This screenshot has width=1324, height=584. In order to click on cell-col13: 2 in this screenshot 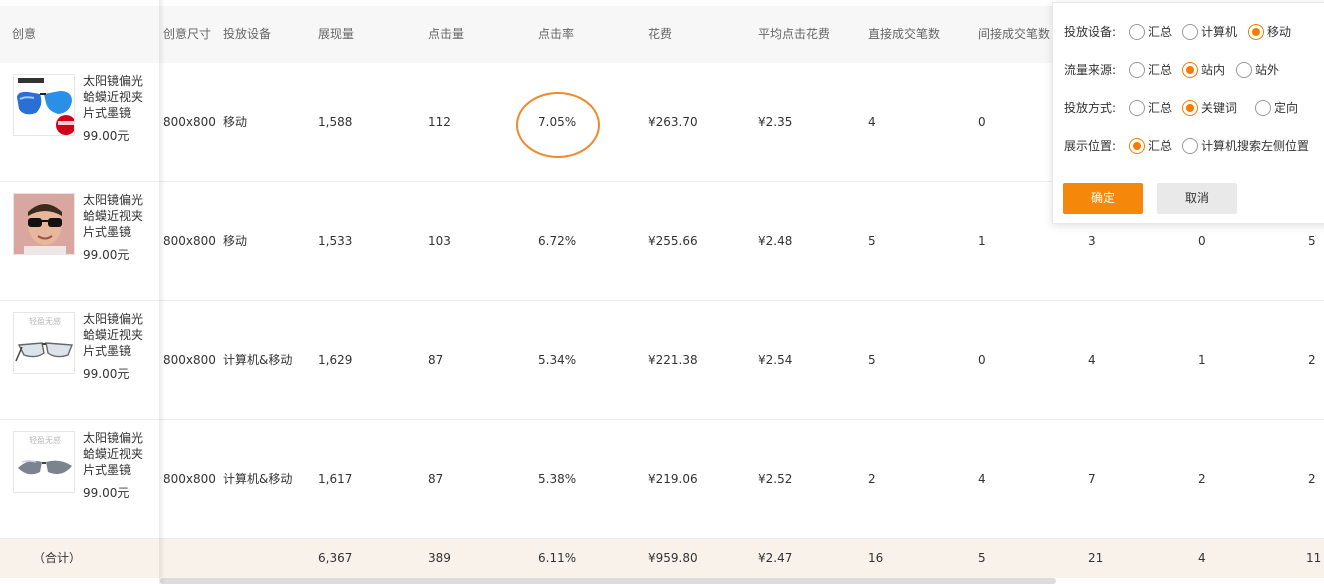, I will do `click(1312, 360)`.